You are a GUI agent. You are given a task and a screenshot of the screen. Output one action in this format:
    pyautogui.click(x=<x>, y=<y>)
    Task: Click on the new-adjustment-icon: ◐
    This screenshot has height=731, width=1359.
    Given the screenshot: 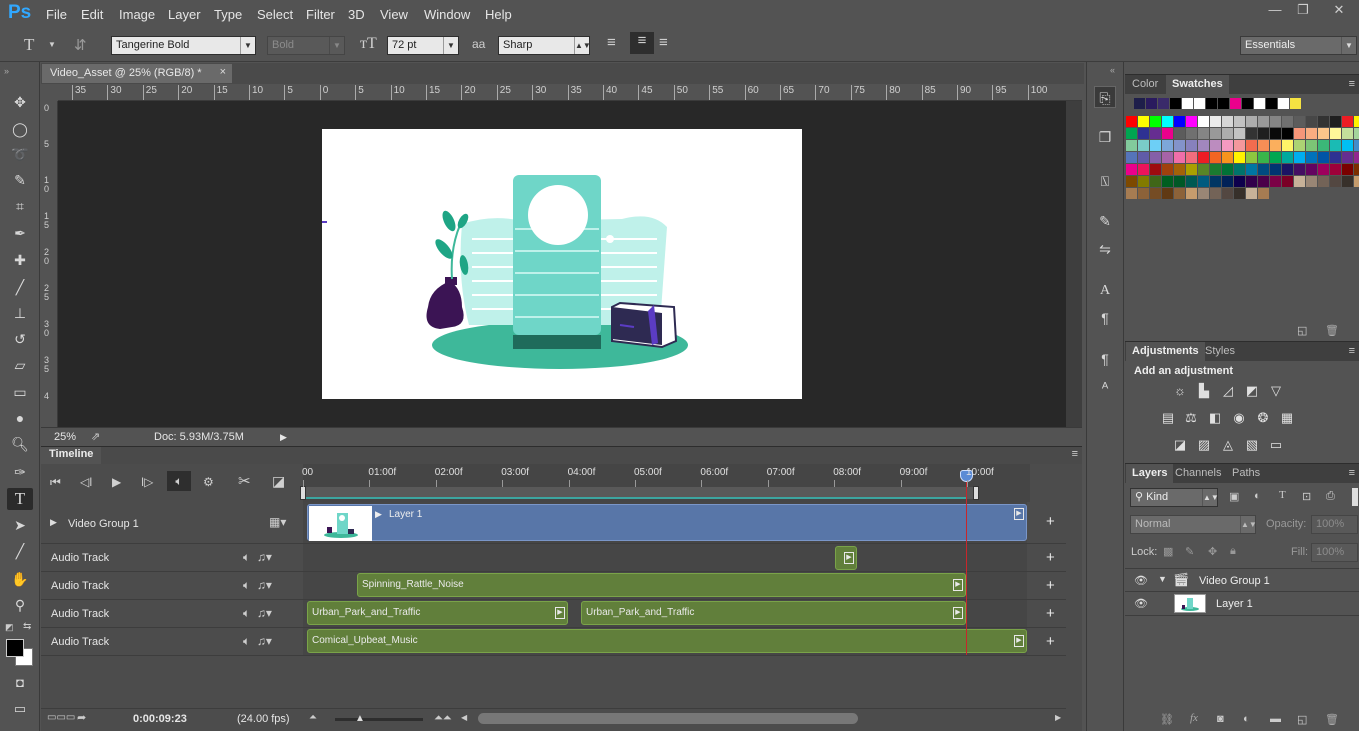 What is the action you would take?
    pyautogui.click(x=1246, y=719)
    